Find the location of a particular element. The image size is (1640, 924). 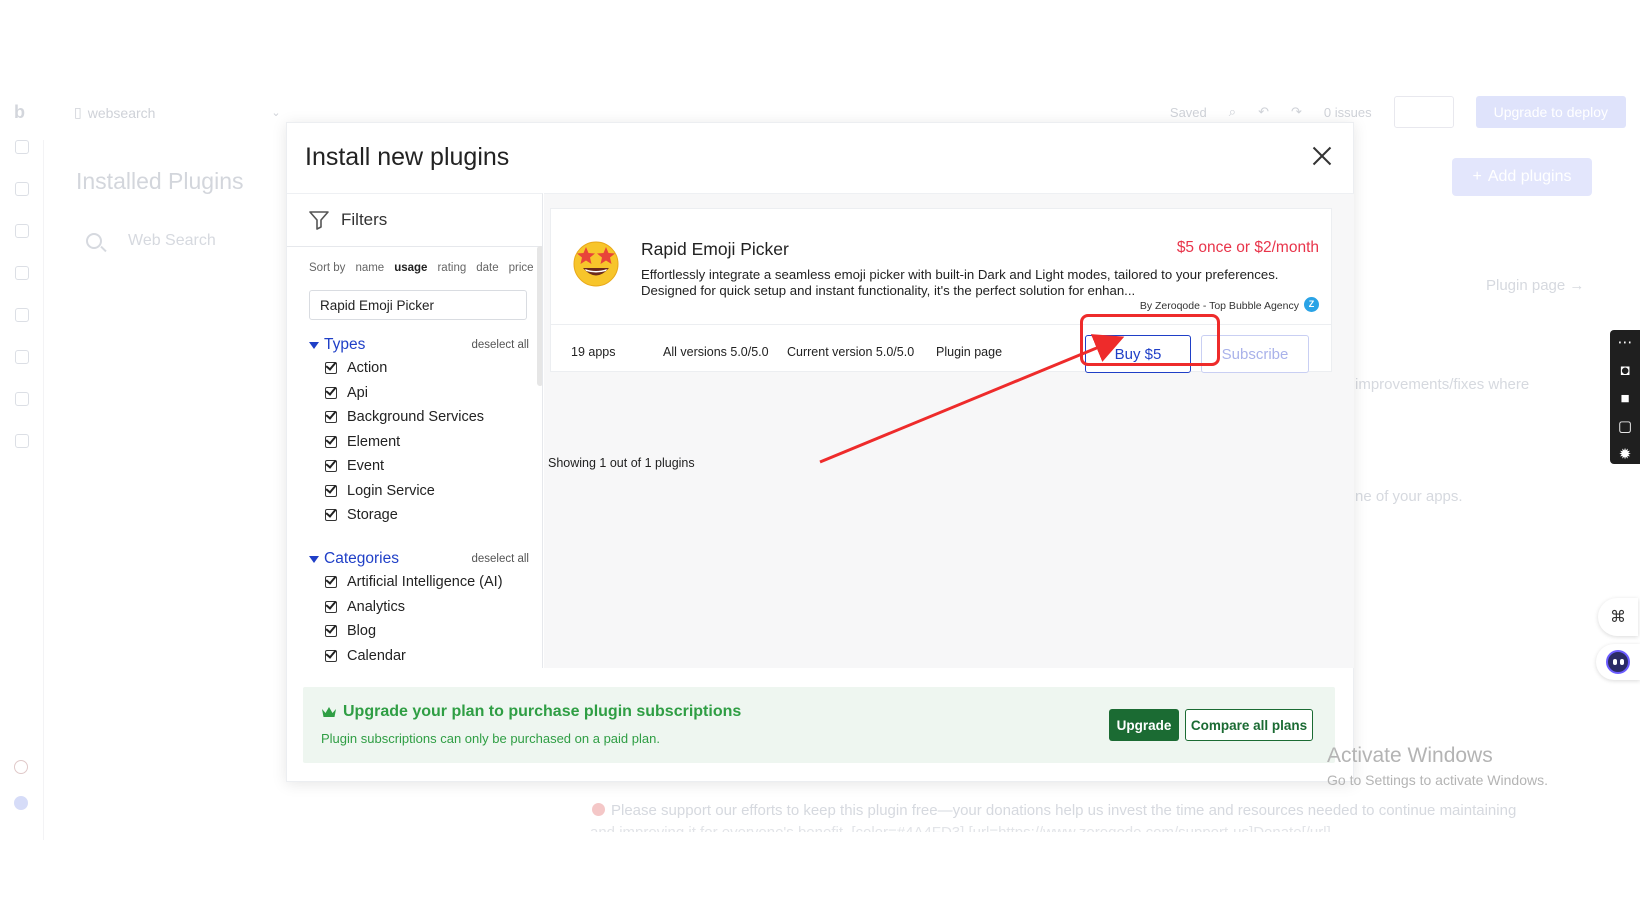

sort-option-date: date is located at coordinates (487, 268).